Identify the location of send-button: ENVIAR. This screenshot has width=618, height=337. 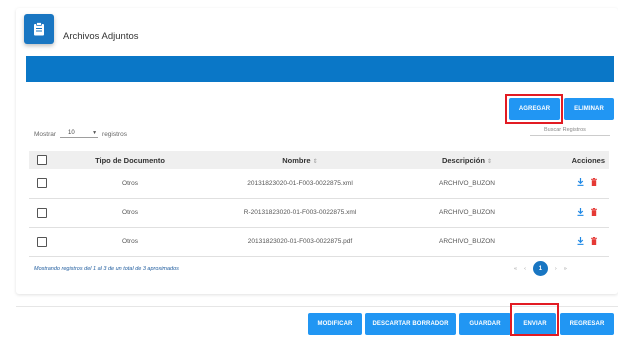
(535, 324).